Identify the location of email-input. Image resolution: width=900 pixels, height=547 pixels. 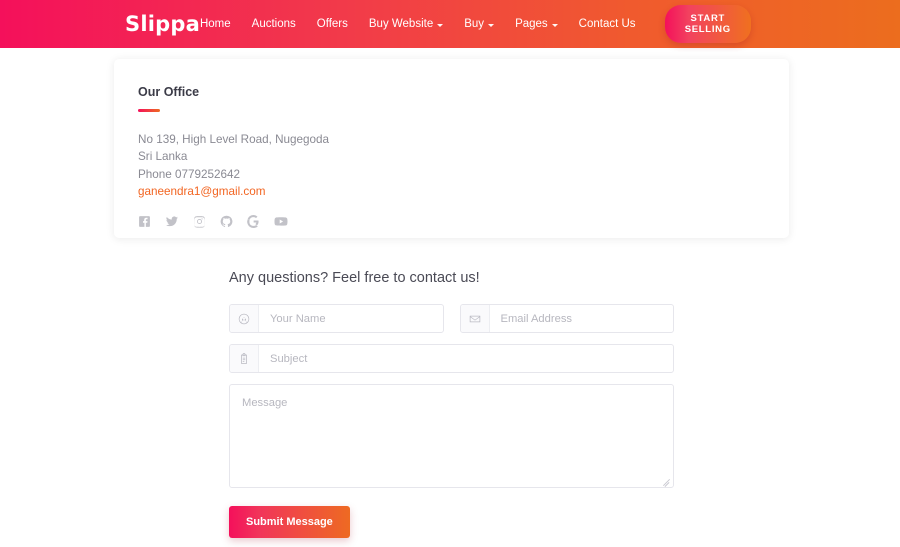
(581, 318).